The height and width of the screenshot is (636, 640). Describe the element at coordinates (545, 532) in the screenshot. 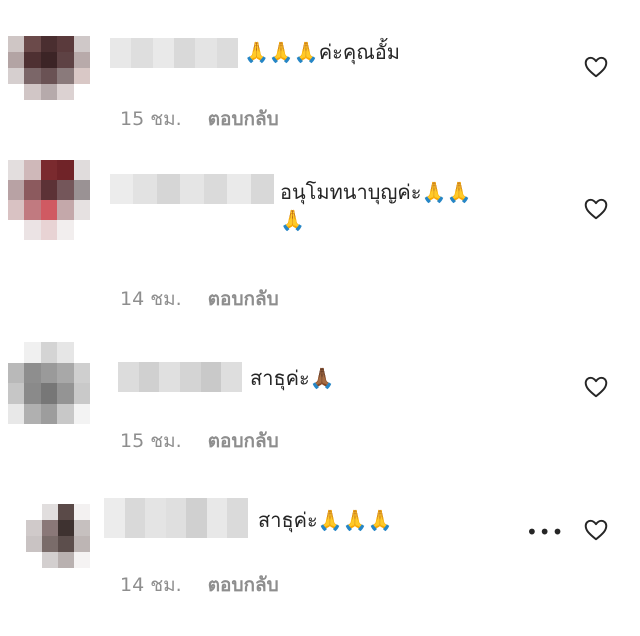

I see `more-options-icon: •••` at that location.